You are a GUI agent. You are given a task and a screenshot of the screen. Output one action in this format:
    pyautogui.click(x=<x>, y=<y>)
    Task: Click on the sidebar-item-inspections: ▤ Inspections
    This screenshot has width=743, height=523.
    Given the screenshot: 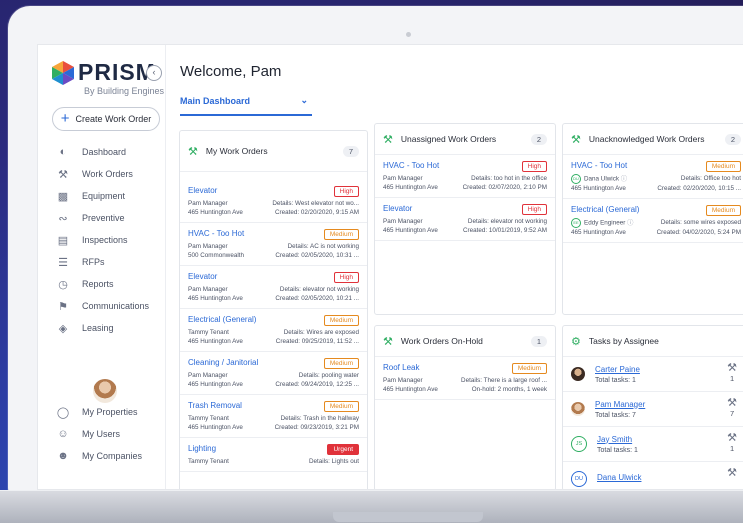 What is the action you would take?
    pyautogui.click(x=101, y=240)
    